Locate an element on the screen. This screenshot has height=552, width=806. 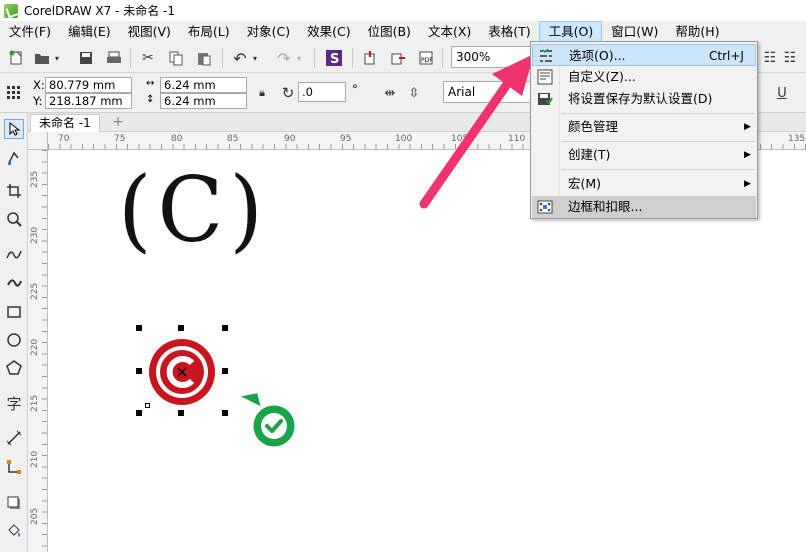
mirror-horizontal-icon: ⇹ is located at coordinates (390, 93).